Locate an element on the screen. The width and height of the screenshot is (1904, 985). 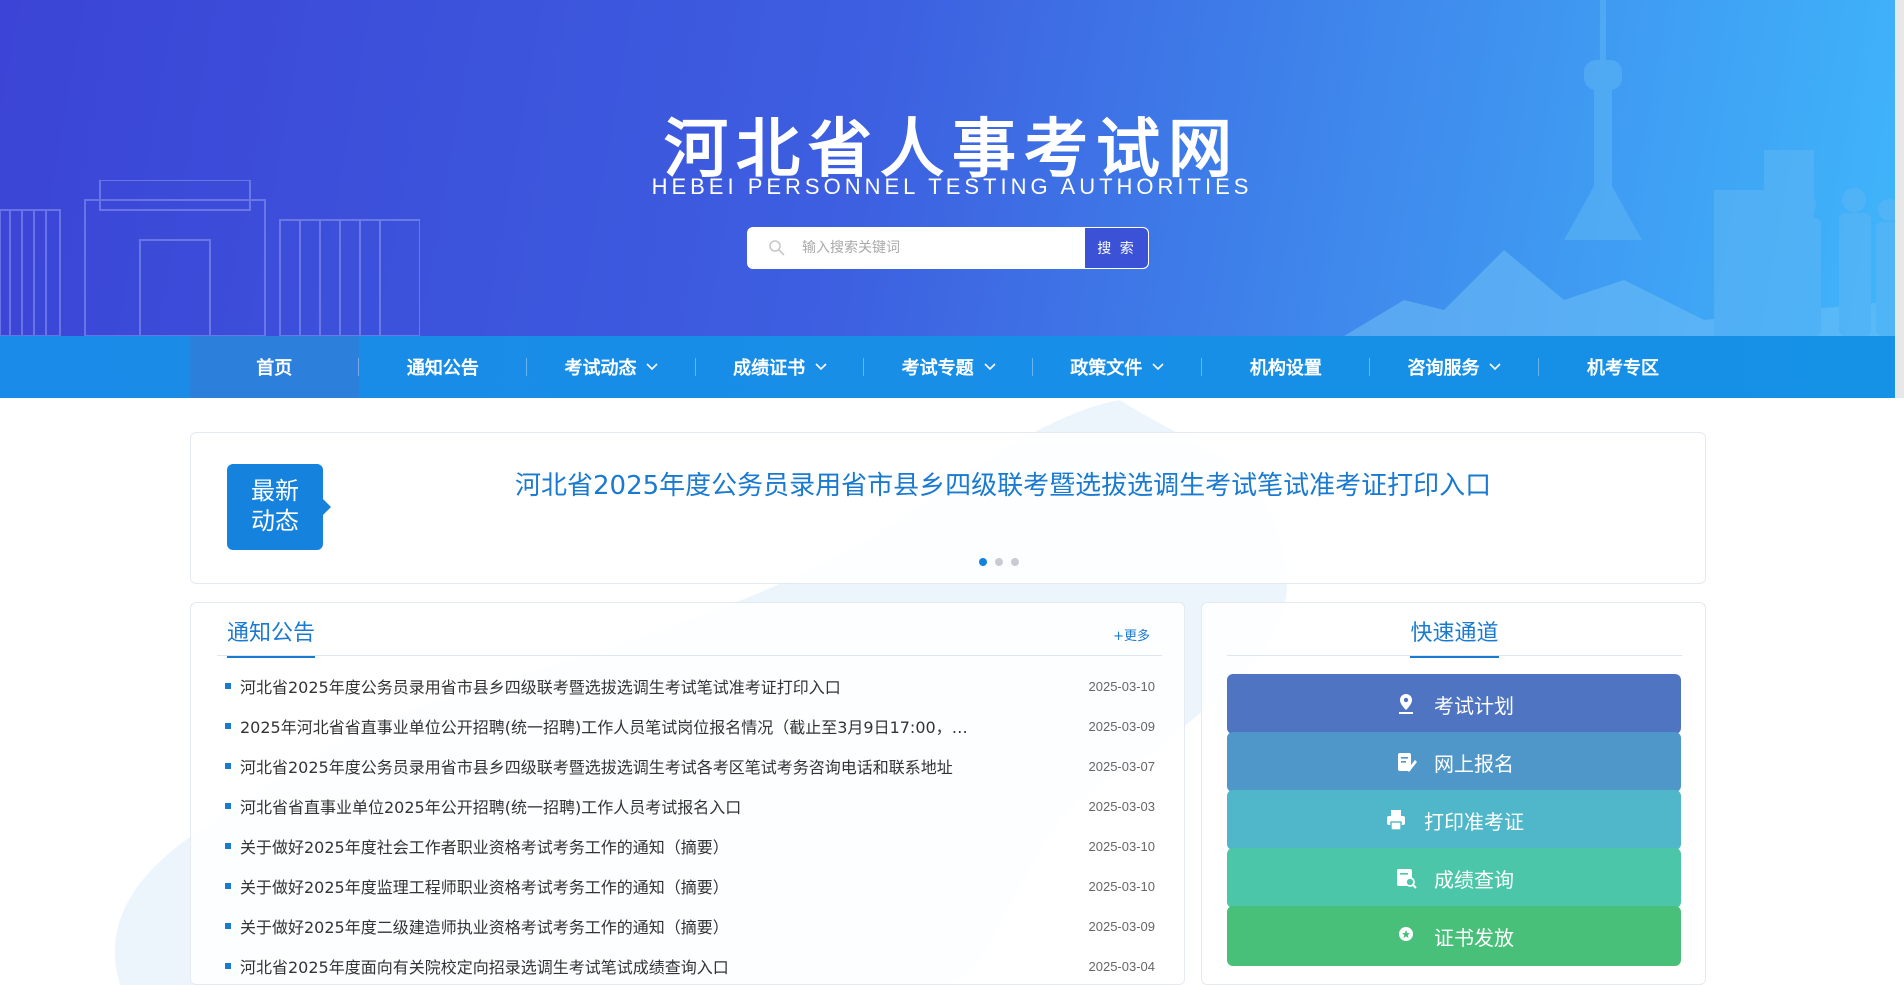
quick-access-button: 网上报名 is located at coordinates (1454, 762).